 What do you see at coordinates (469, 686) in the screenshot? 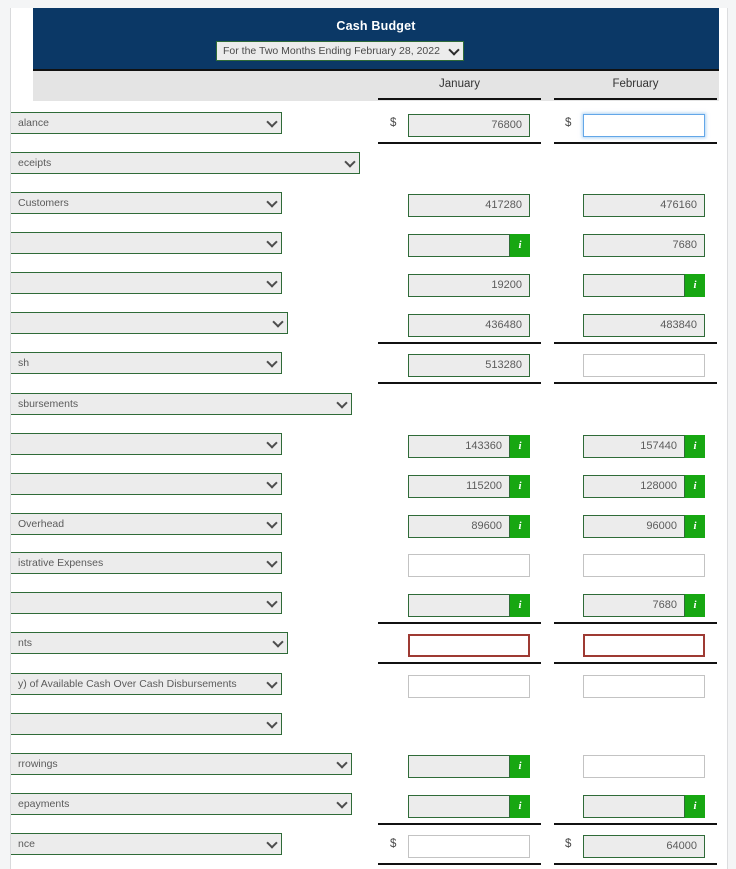
I see `january-excess-deficiency-available-cash-input` at bounding box center [469, 686].